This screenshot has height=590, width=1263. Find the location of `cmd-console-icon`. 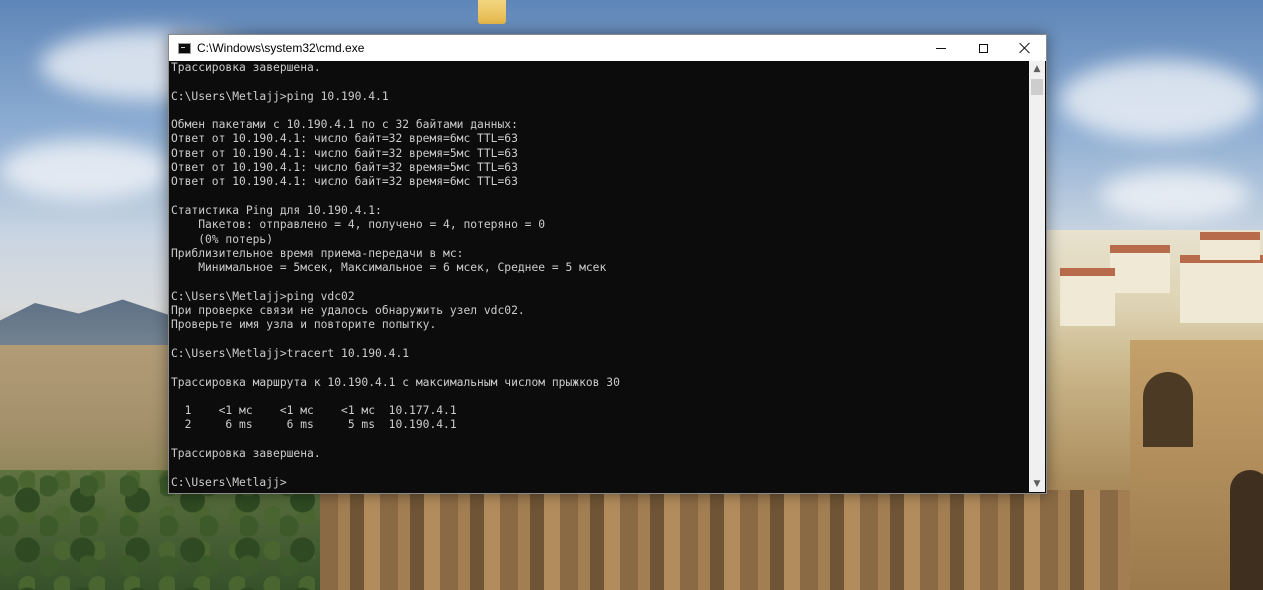

cmd-console-icon is located at coordinates (184, 48).